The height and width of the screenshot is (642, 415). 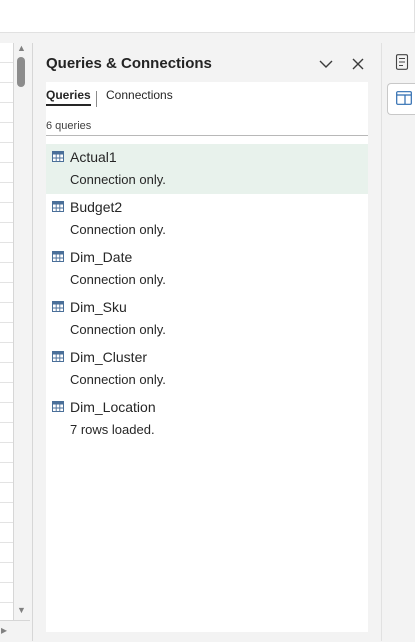 What do you see at coordinates (139, 95) in the screenshot?
I see `tab-connections: Connections` at bounding box center [139, 95].